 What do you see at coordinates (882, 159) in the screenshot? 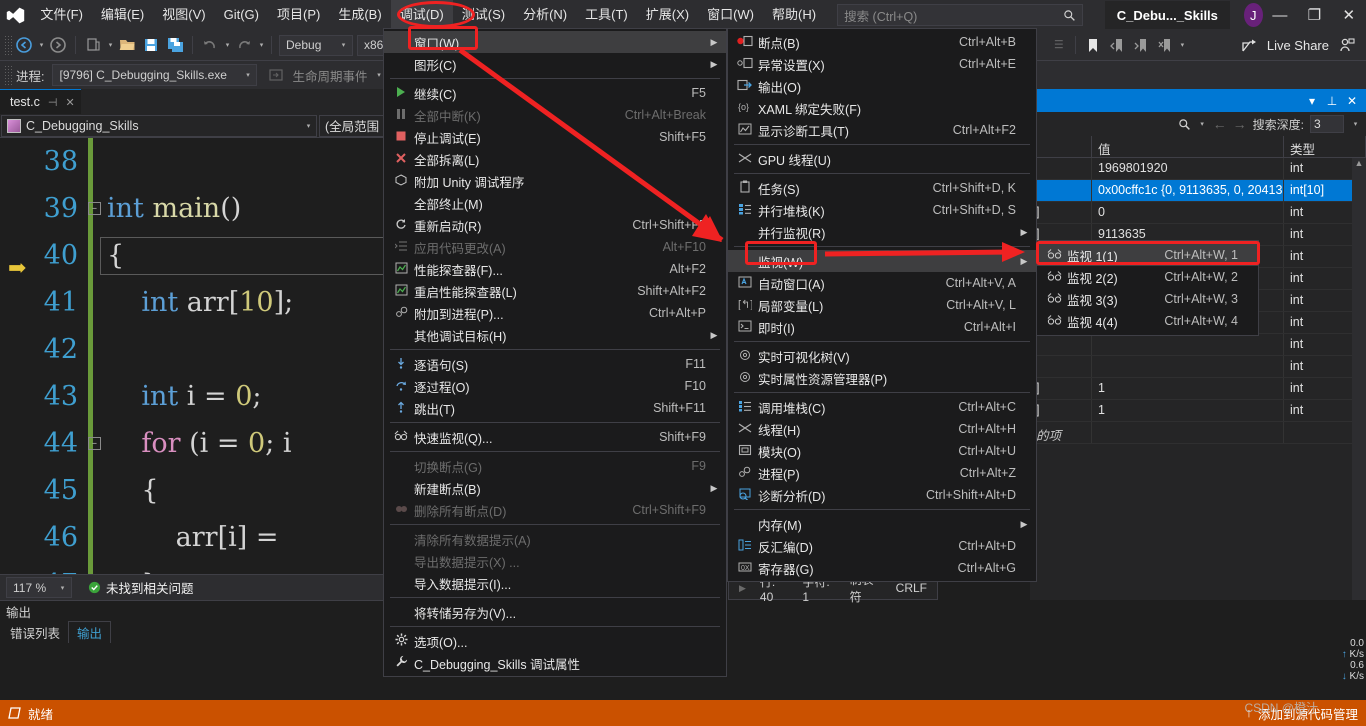
I see `menu-item: GPU 线程(U)` at bounding box center [882, 159].